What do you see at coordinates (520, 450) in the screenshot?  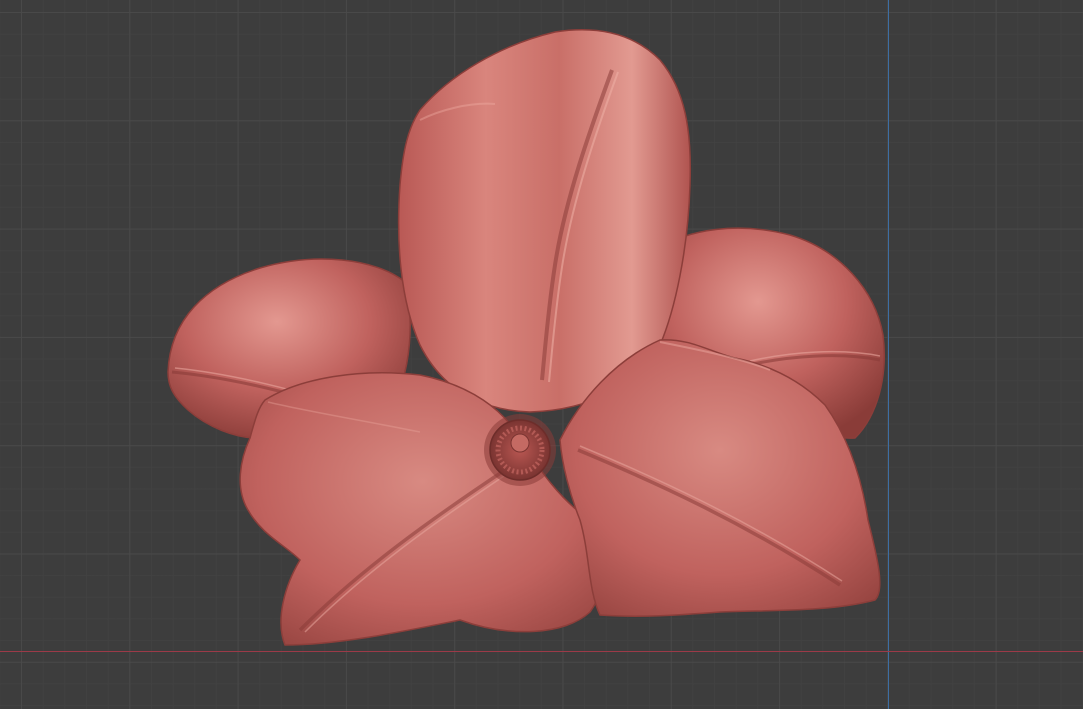 I see `flower-center` at bounding box center [520, 450].